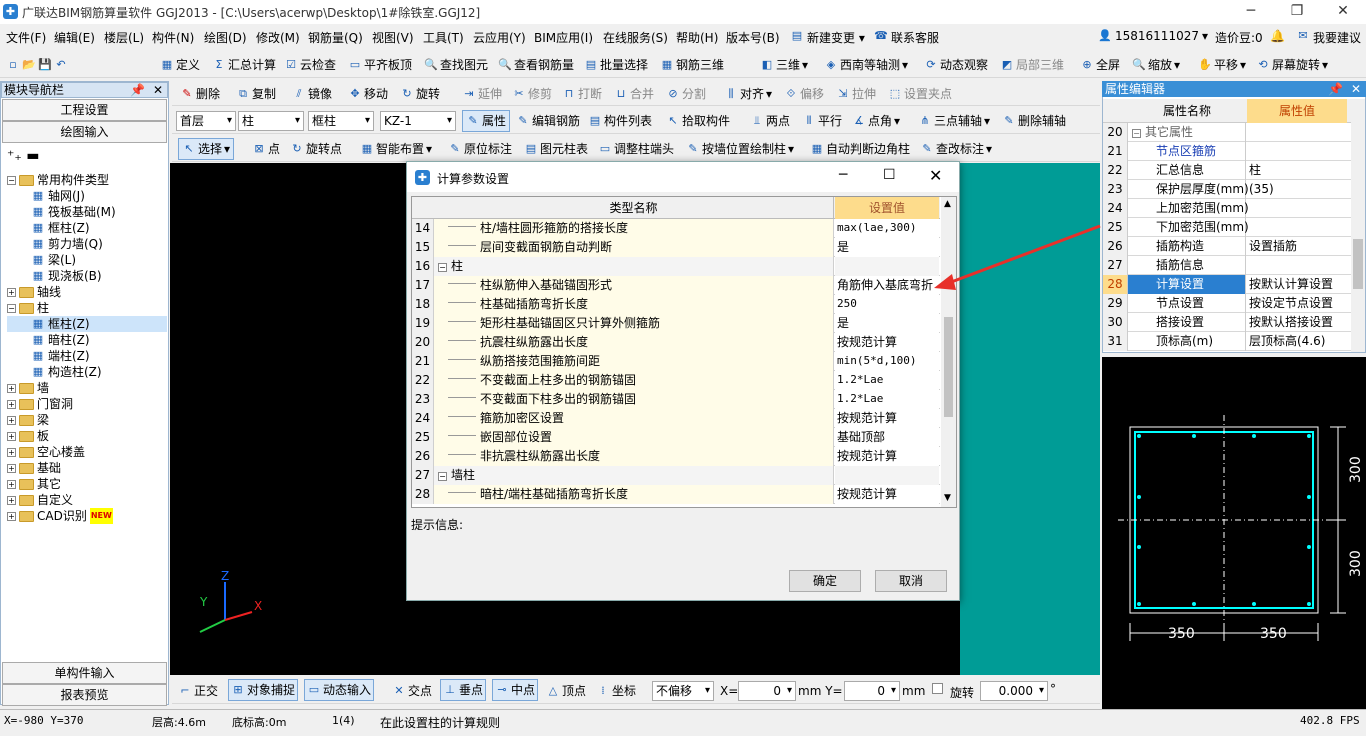  What do you see at coordinates (1234, 151) in the screenshot?
I see `property-row: 21 节点区箍筋` at bounding box center [1234, 151].